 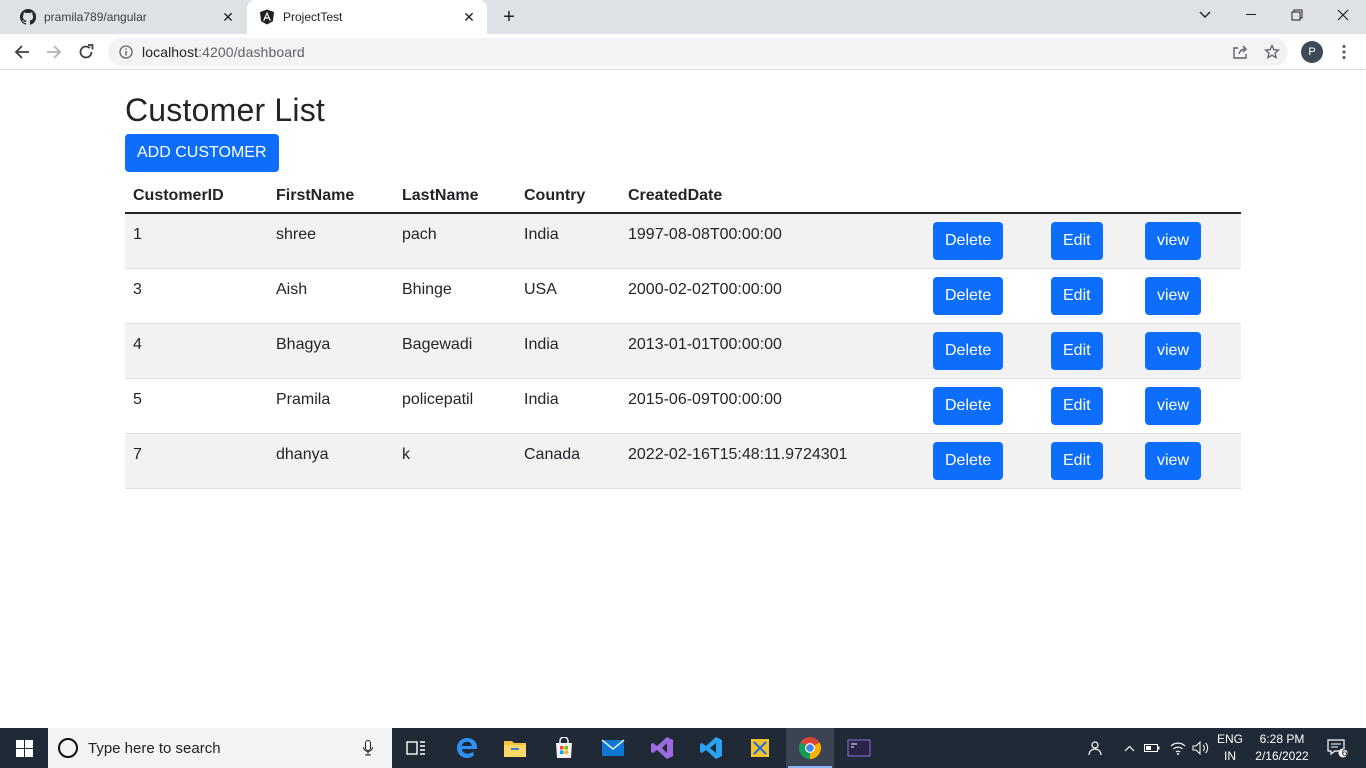 What do you see at coordinates (313, 17) in the screenshot?
I see `tab-title: ProjectTest` at bounding box center [313, 17].